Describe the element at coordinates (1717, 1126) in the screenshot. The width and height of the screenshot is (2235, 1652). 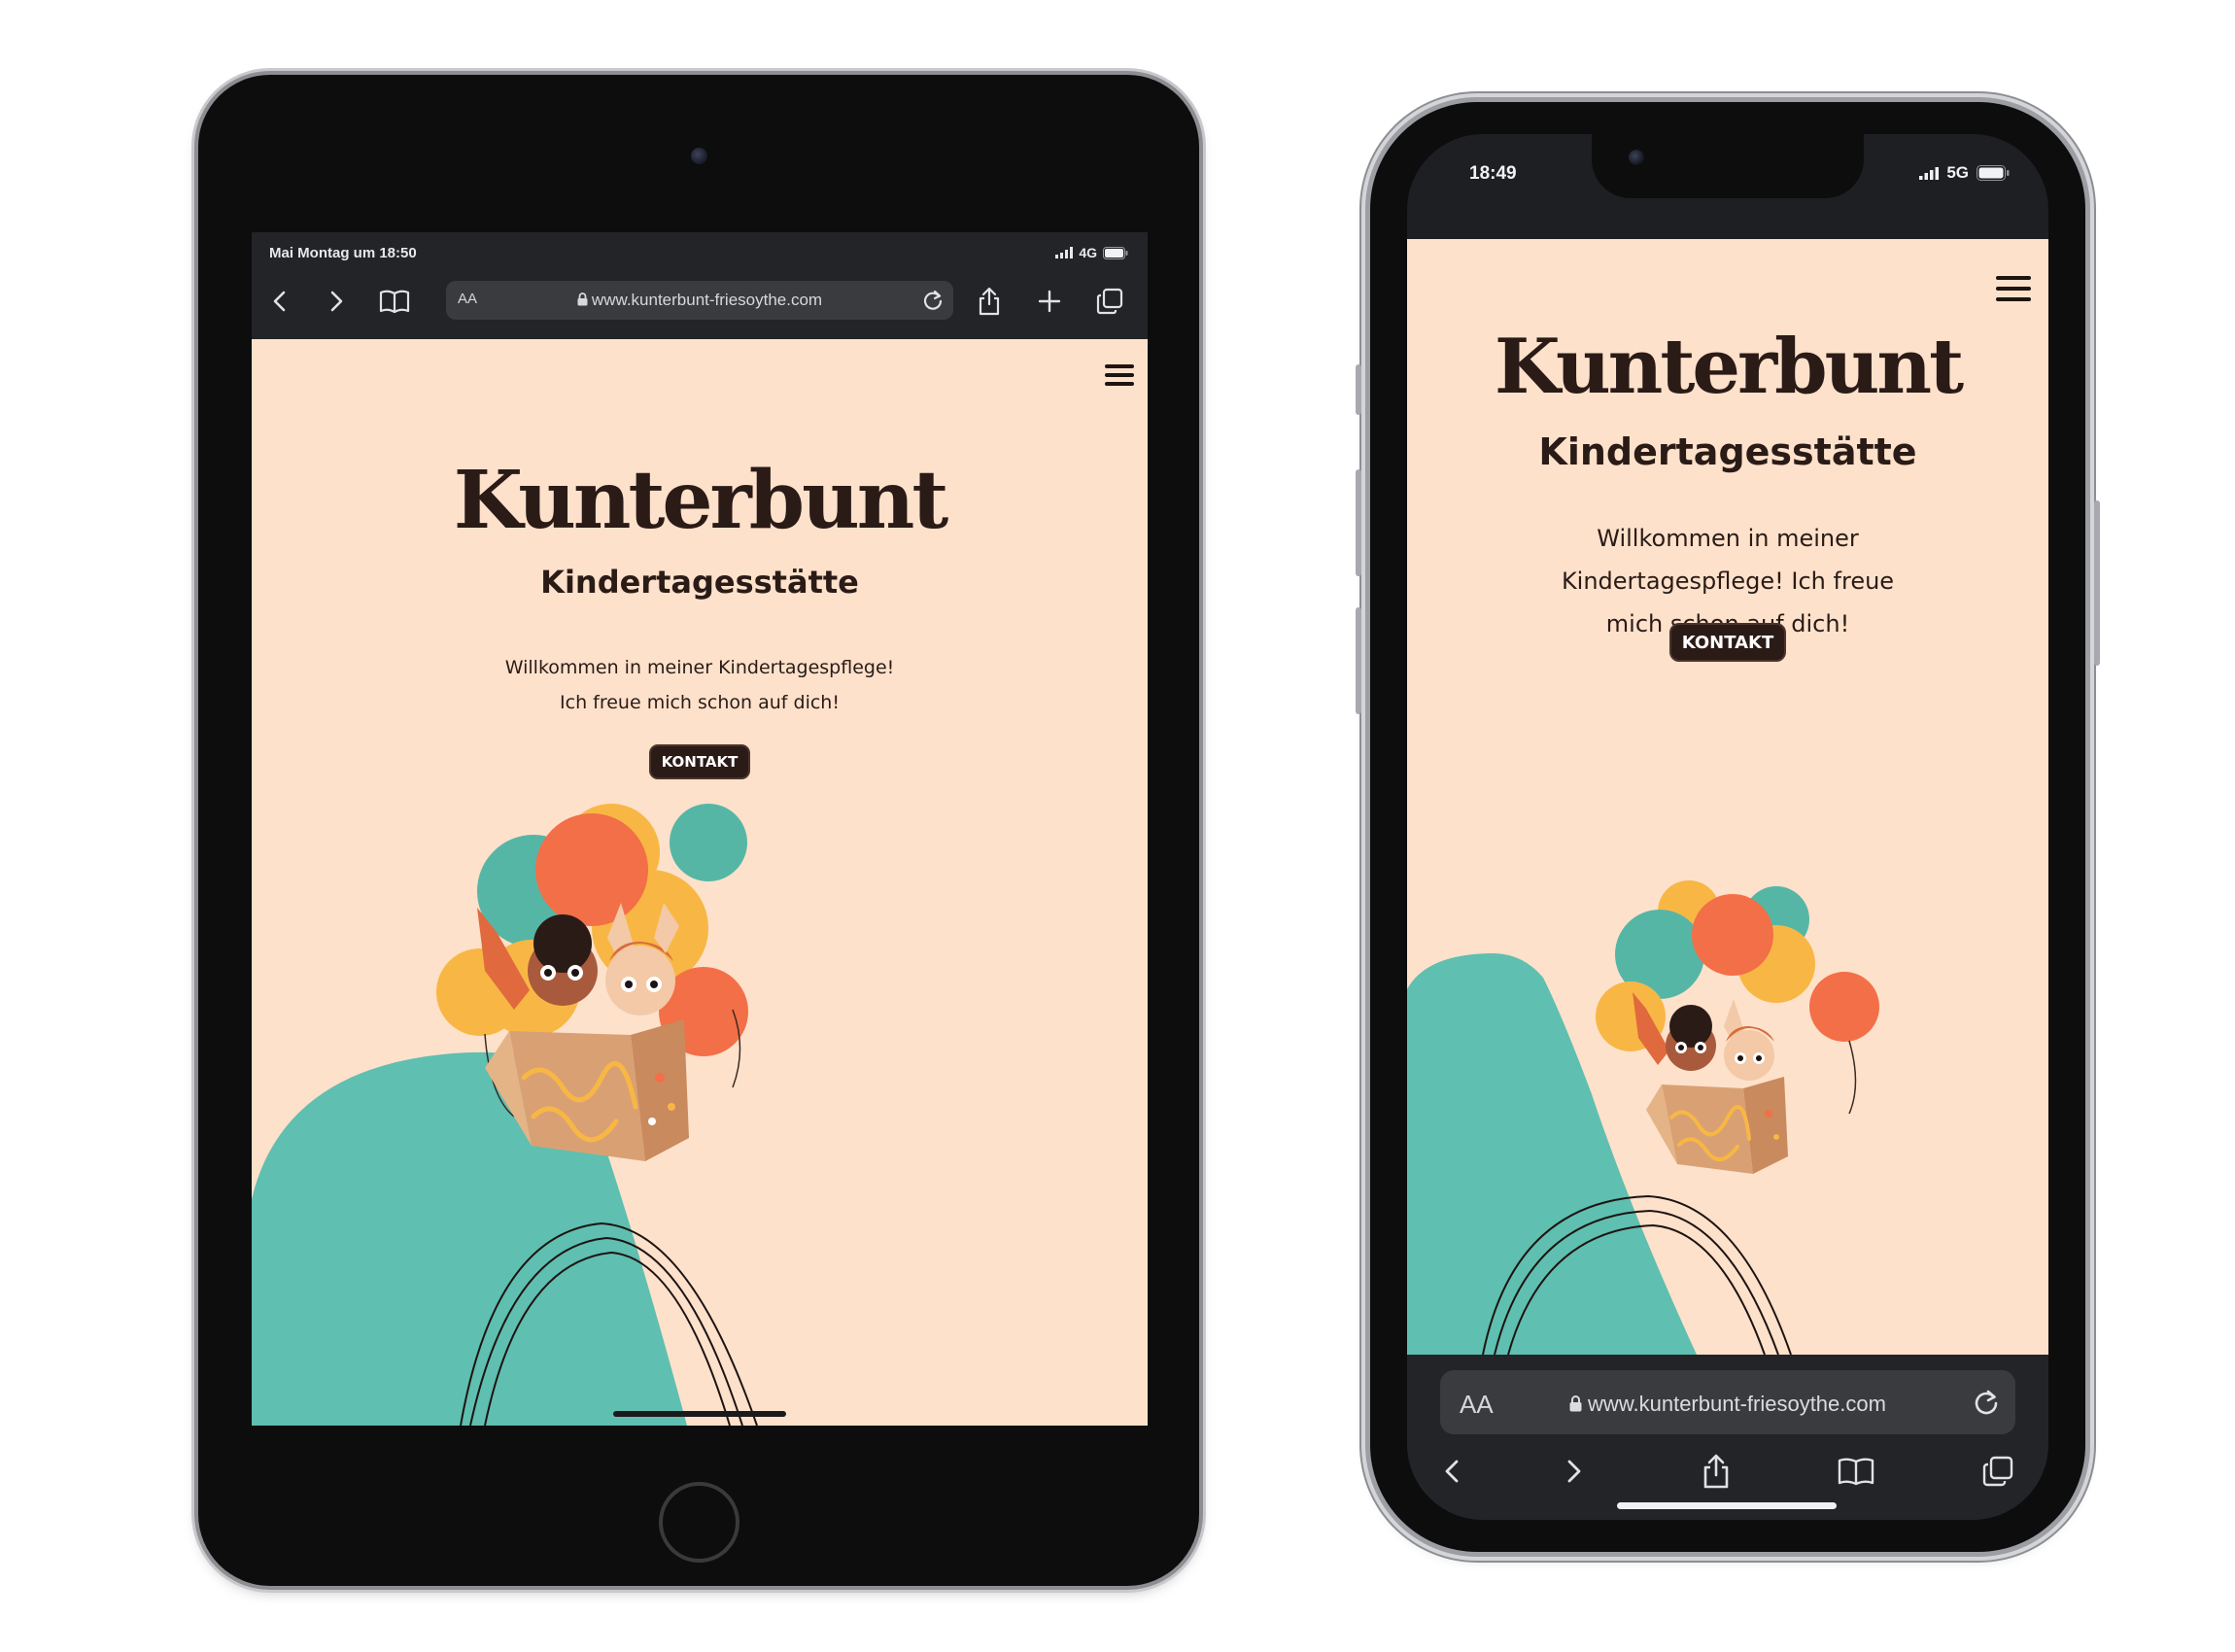
I see `gift-box` at that location.